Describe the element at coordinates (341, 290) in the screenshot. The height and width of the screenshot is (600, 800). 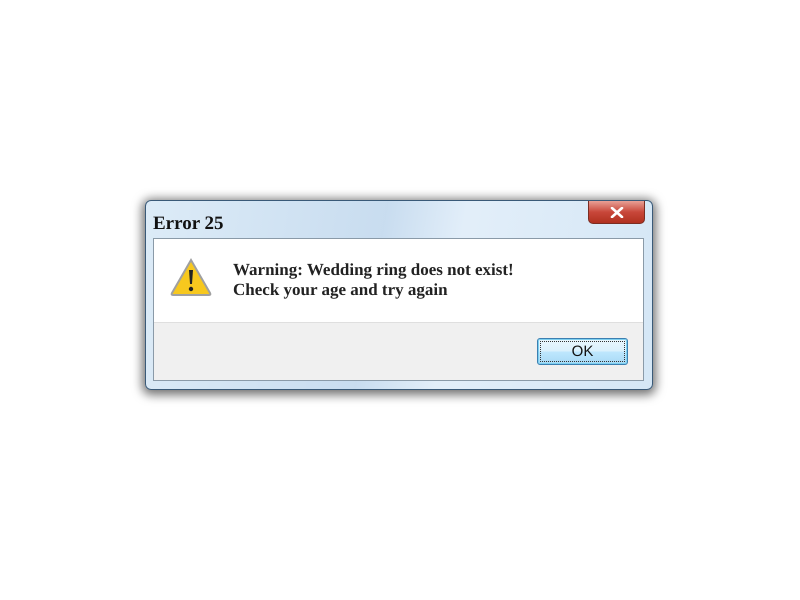
I see `message-text: Check your age and try again` at that location.